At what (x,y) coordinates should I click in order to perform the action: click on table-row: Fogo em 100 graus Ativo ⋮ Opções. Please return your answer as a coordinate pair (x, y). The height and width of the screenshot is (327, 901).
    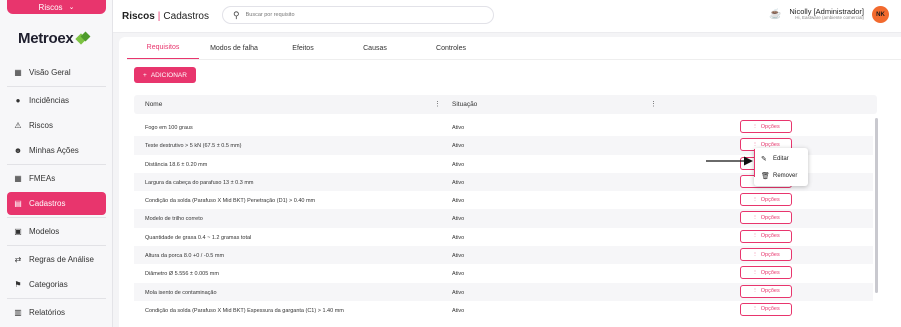
    Looking at the image, I should click on (503, 127).